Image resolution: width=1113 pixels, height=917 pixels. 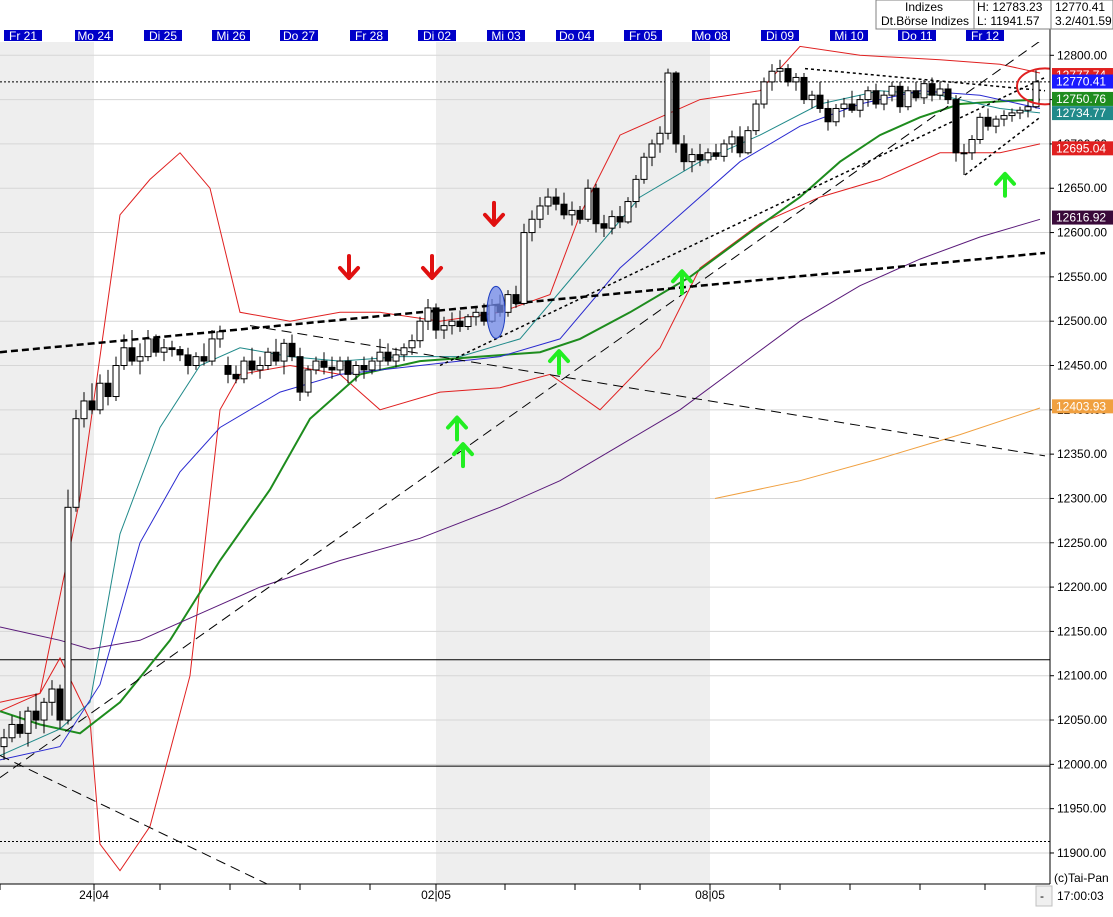 I want to click on price-tag-label: 12750.76, so click(x=1081, y=99).